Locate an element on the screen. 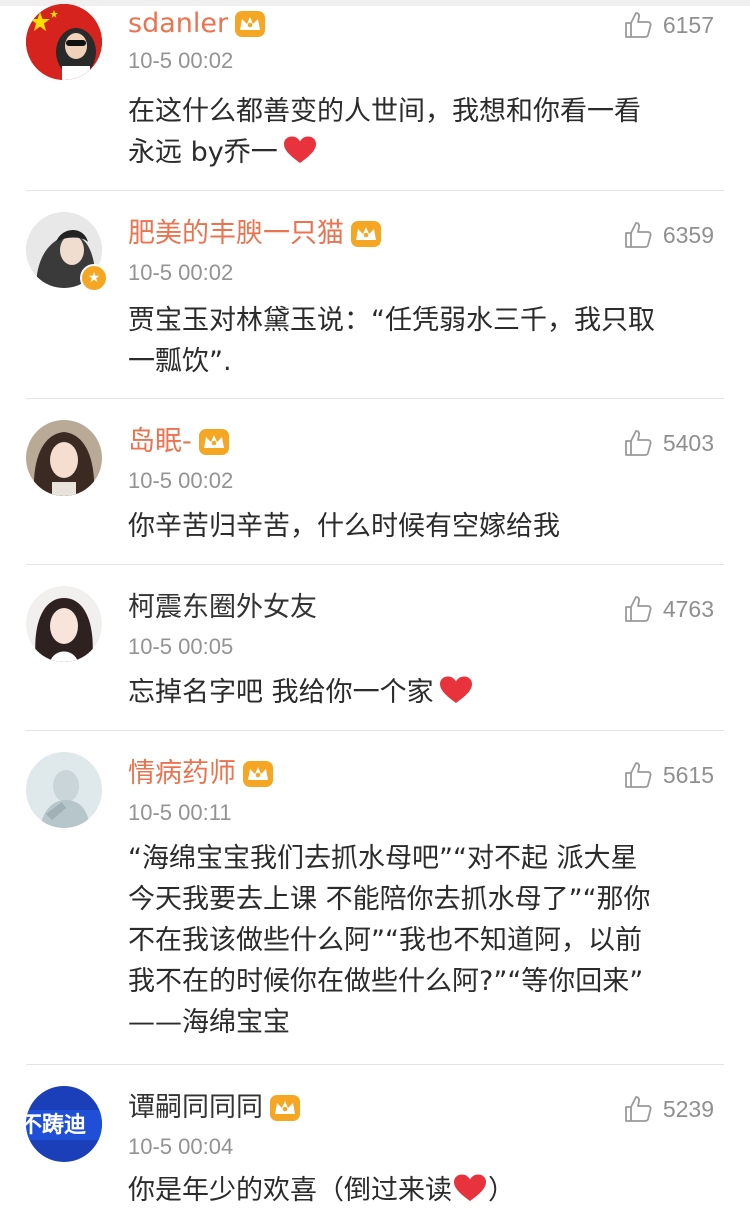  comment-line: 永远 by乔一 is located at coordinates (203, 152).